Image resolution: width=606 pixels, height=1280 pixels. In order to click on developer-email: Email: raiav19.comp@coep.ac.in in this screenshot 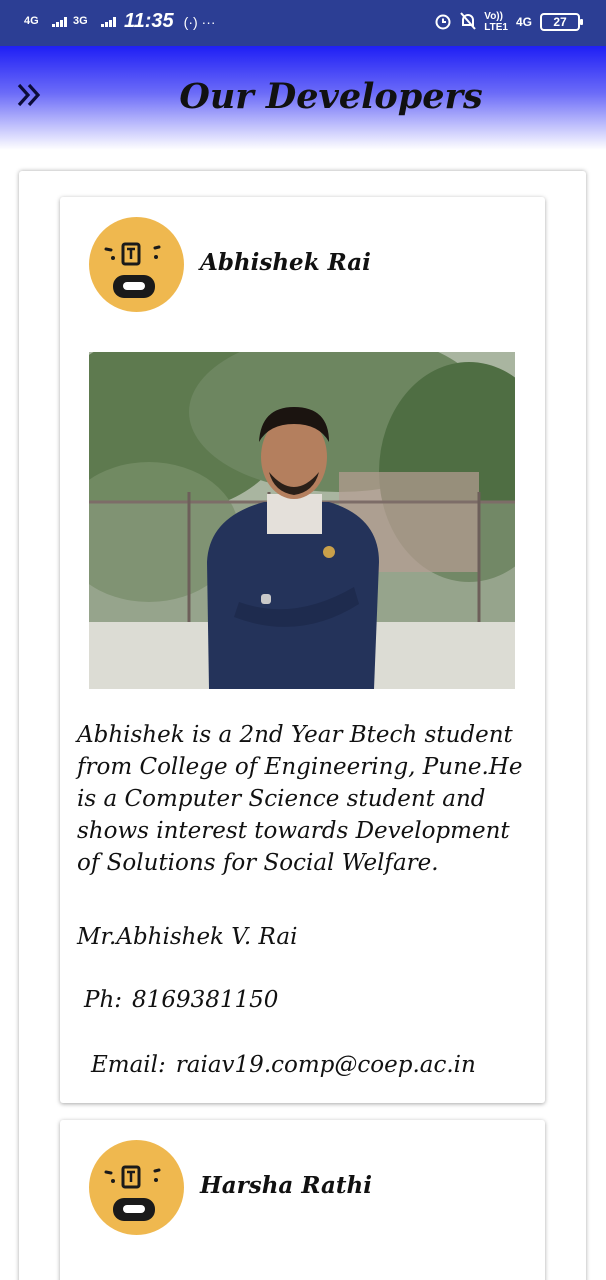, I will do `click(283, 1065)`.